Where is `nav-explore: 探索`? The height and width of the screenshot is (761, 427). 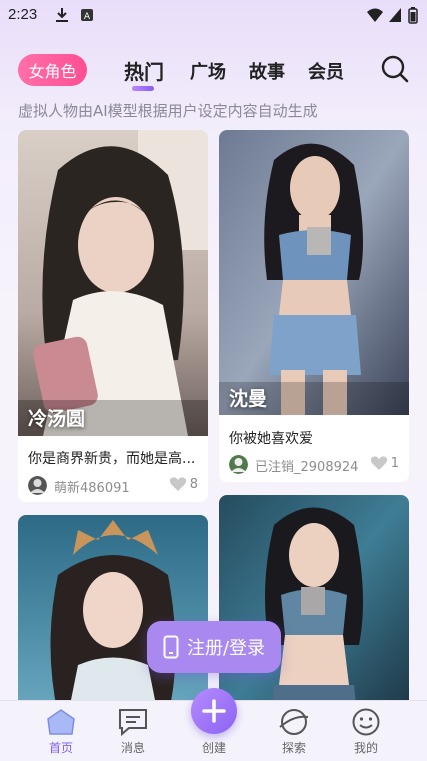 nav-explore: 探索 is located at coordinates (294, 731).